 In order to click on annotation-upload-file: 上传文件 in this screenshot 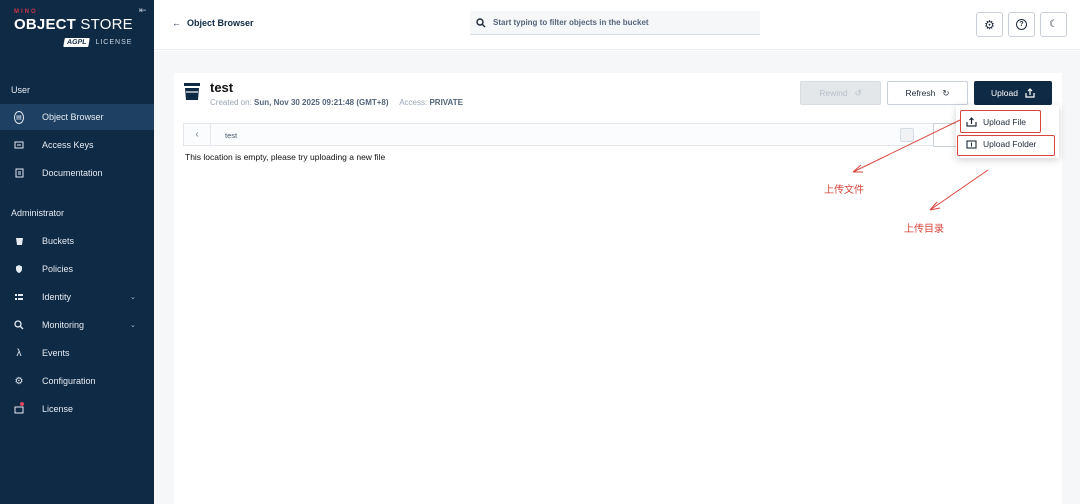, I will do `click(844, 190)`.